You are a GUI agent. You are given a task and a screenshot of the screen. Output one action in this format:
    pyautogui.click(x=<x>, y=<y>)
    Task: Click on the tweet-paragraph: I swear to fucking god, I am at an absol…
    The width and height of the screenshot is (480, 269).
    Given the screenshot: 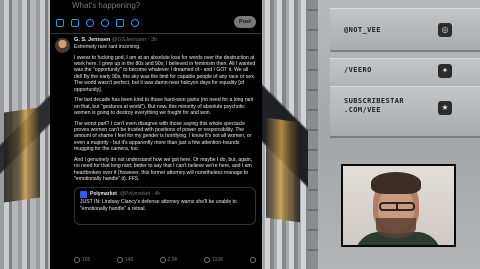 What is the action you would take?
    pyautogui.click(x=165, y=73)
    